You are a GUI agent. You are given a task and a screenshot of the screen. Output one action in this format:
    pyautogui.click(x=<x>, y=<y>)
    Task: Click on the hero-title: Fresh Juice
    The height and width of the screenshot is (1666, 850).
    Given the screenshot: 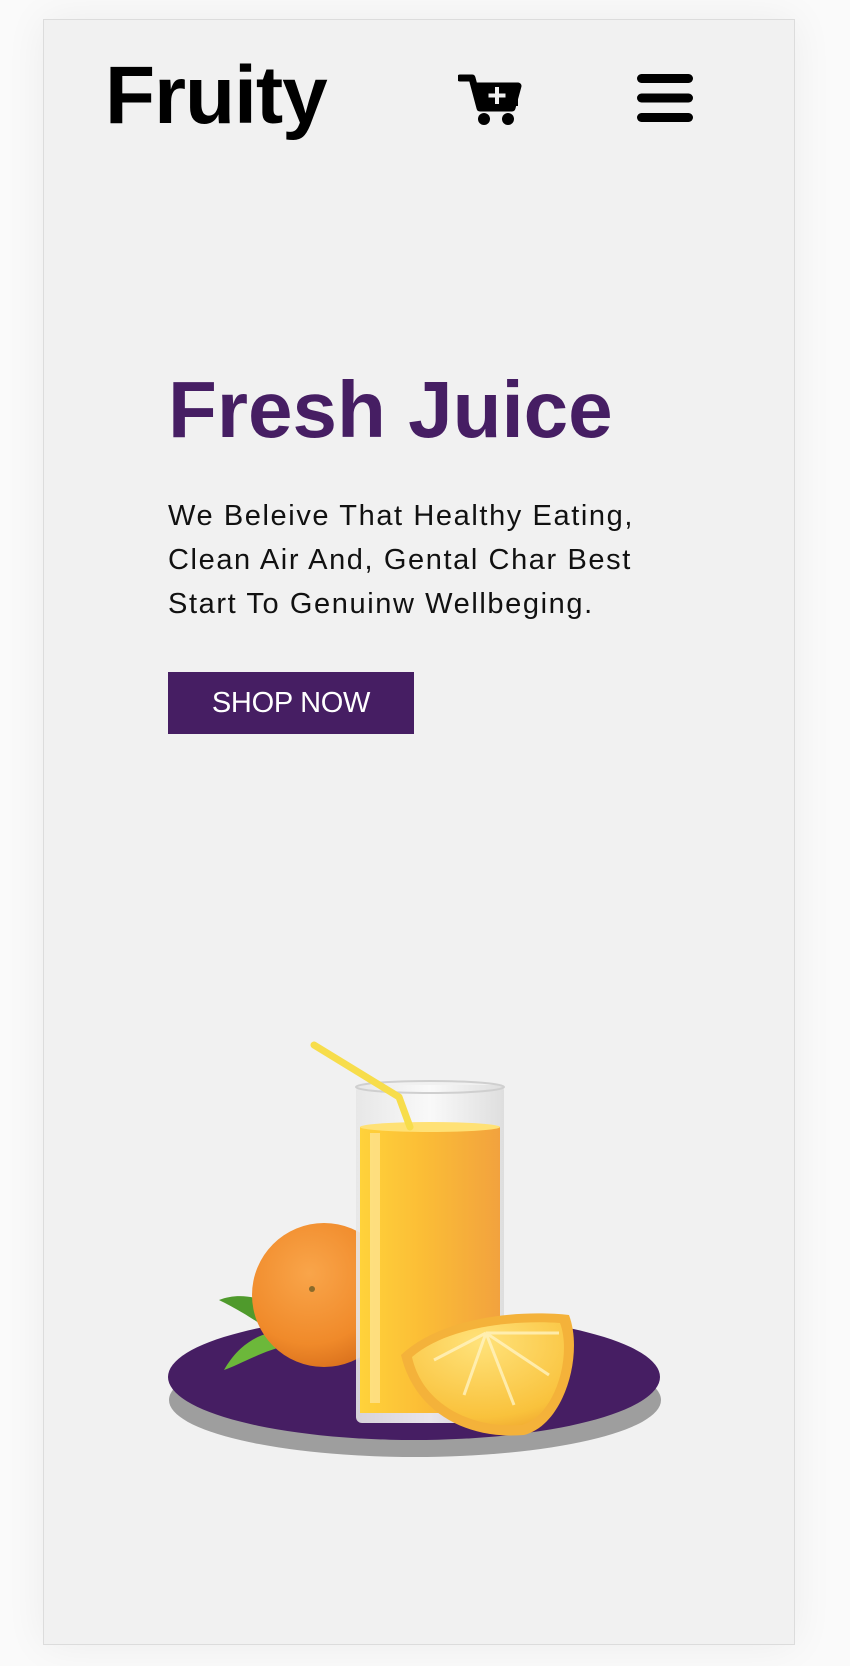 What is the action you would take?
    pyautogui.click(x=390, y=409)
    